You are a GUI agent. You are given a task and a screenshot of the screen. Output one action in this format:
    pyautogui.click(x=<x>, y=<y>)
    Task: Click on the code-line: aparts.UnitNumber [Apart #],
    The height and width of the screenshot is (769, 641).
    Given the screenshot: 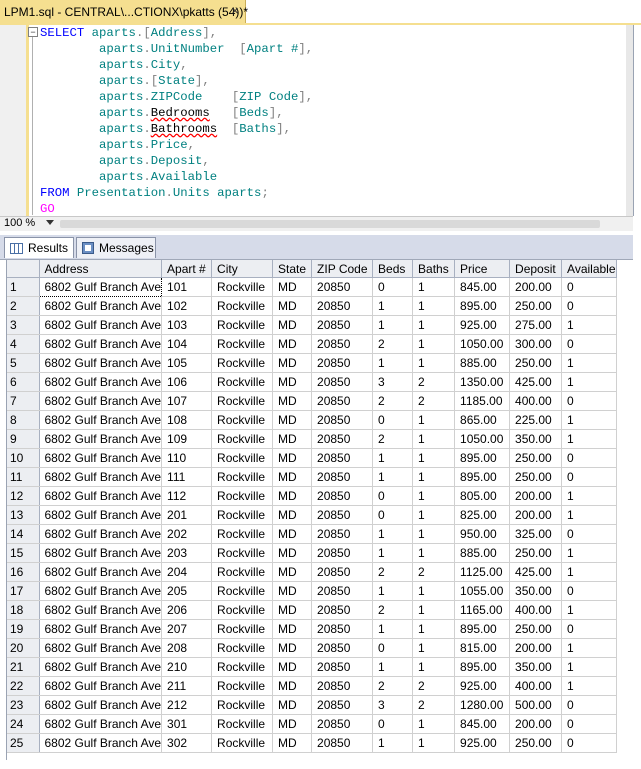 What is the action you would take?
    pyautogui.click(x=176, y=49)
    